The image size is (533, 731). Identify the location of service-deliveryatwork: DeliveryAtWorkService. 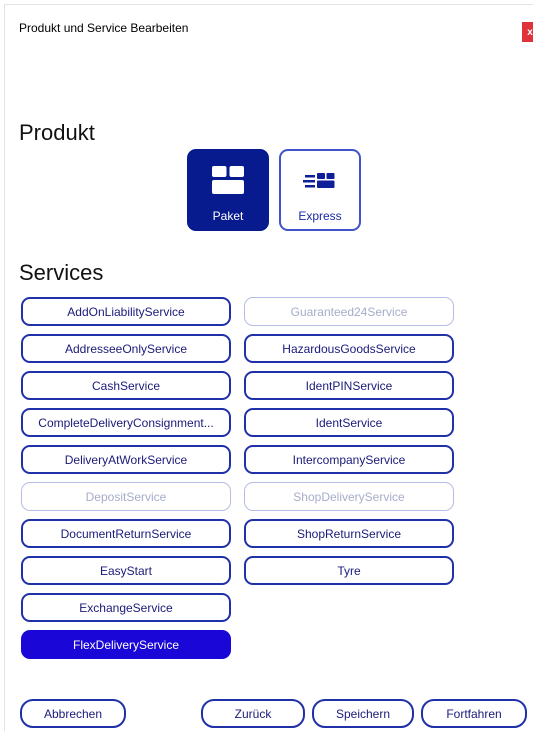
(126, 459).